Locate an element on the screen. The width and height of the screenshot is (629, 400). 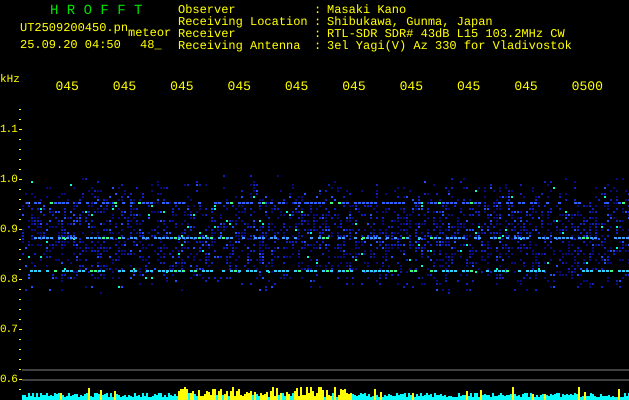
frequency-label: 0.6 is located at coordinates (8, 380).